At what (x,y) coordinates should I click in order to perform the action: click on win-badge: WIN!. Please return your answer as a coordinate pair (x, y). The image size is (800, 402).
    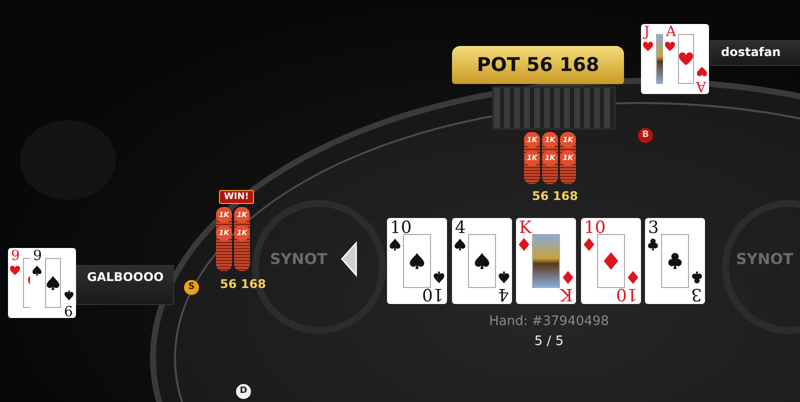
    Looking at the image, I should click on (236, 197).